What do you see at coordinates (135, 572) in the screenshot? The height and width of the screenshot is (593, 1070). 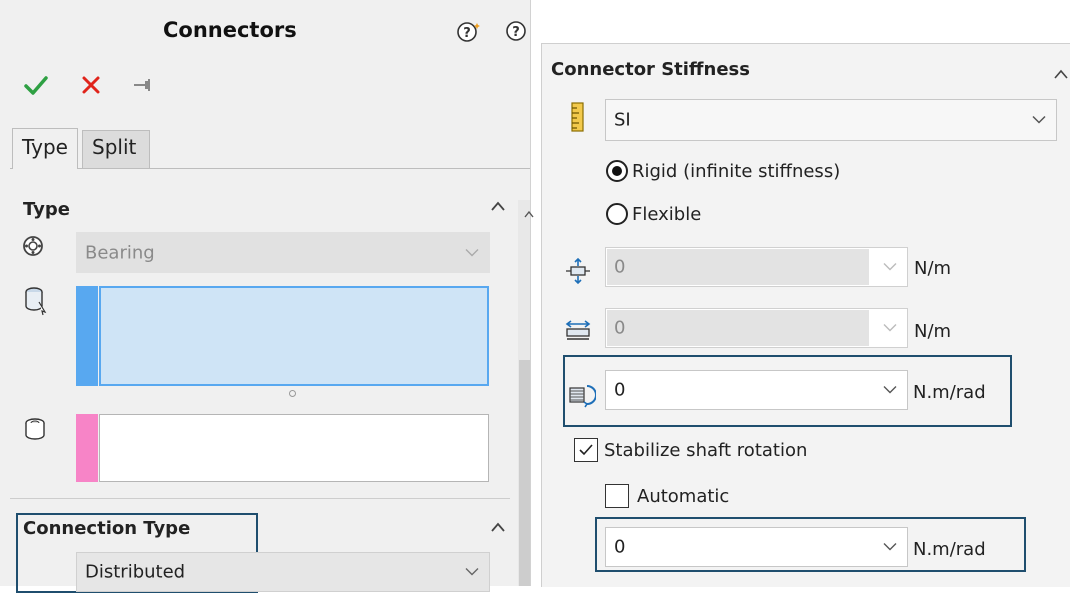 I see `connection-type-value: Distributed` at bounding box center [135, 572].